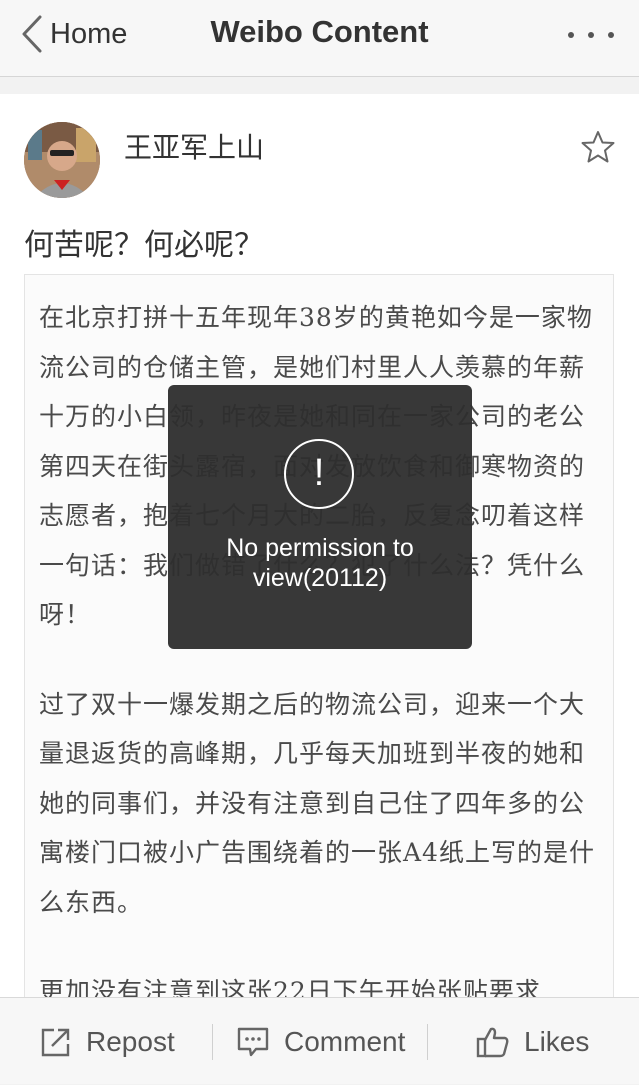  I want to click on comment-label: Comment, so click(345, 1041).